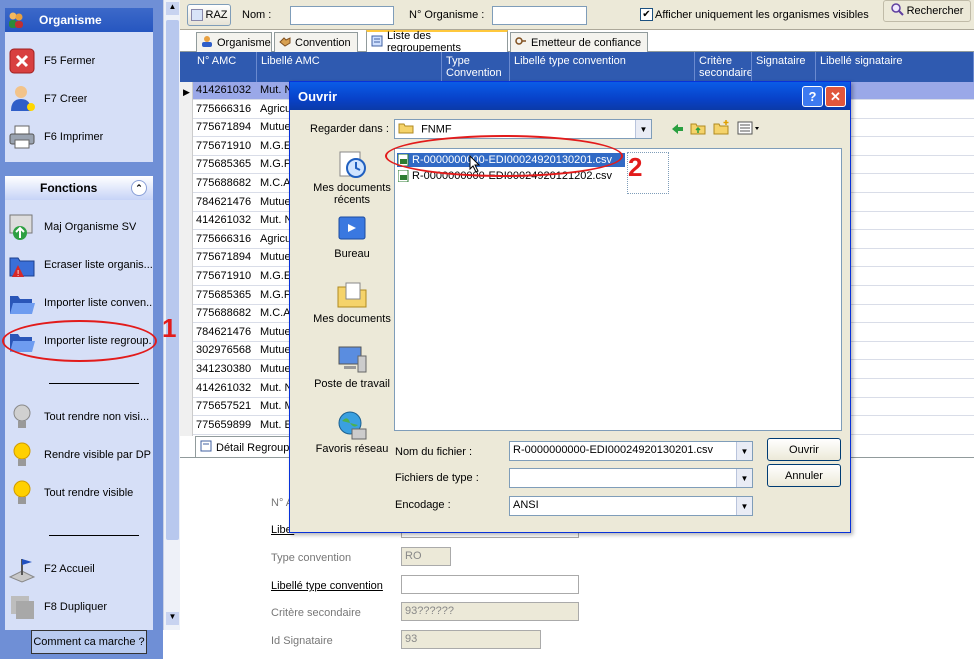 This screenshot has height=659, width=974. Describe the element at coordinates (80, 227) in the screenshot. I see `maj-organisme-button: Maj Organisme SV` at that location.